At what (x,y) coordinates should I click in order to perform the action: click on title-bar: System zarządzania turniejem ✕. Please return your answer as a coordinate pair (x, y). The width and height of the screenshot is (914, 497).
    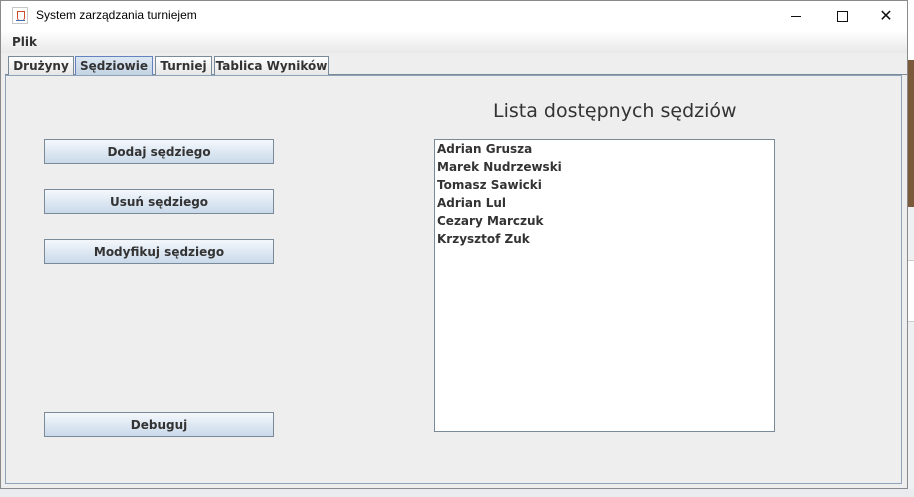
    Looking at the image, I should click on (454, 16).